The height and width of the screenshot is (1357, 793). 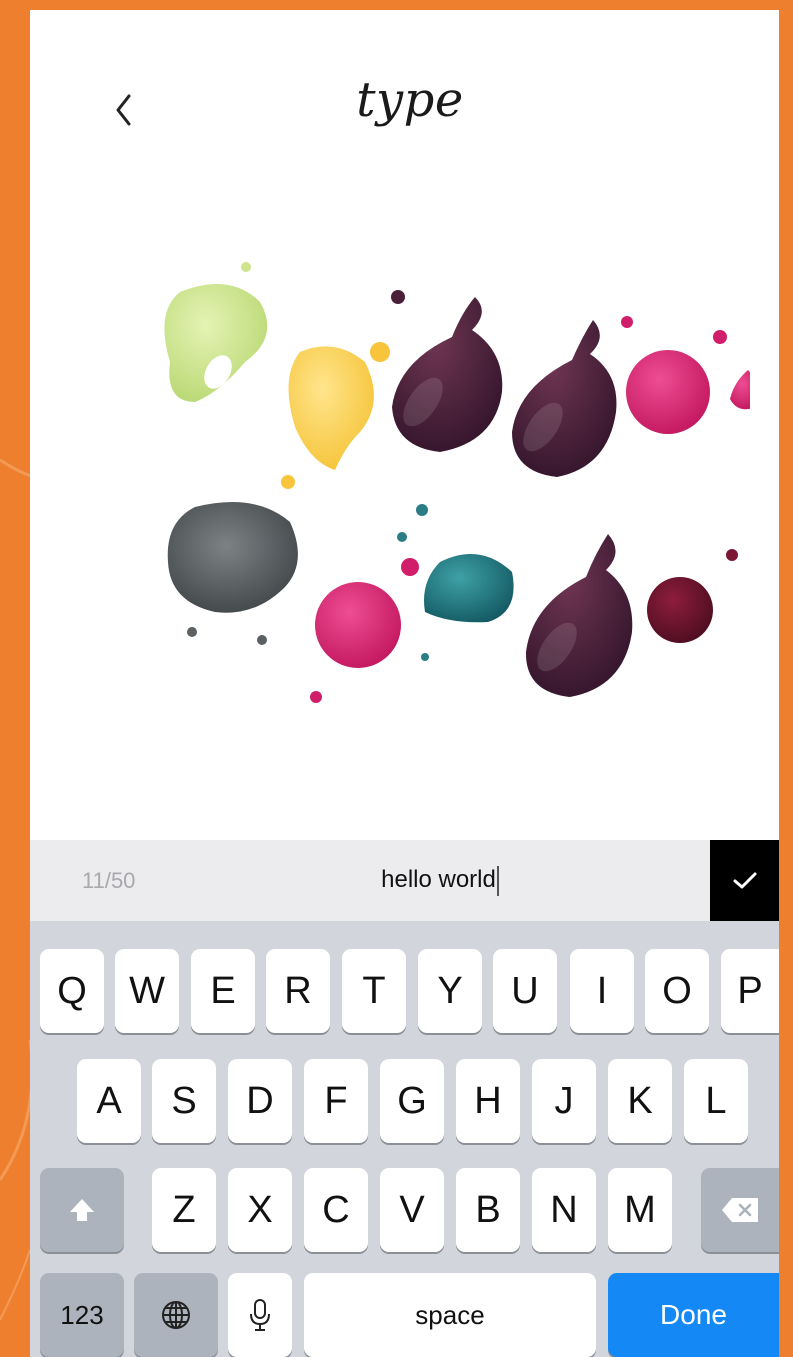 What do you see at coordinates (716, 1101) in the screenshot?
I see `key-l: L` at bounding box center [716, 1101].